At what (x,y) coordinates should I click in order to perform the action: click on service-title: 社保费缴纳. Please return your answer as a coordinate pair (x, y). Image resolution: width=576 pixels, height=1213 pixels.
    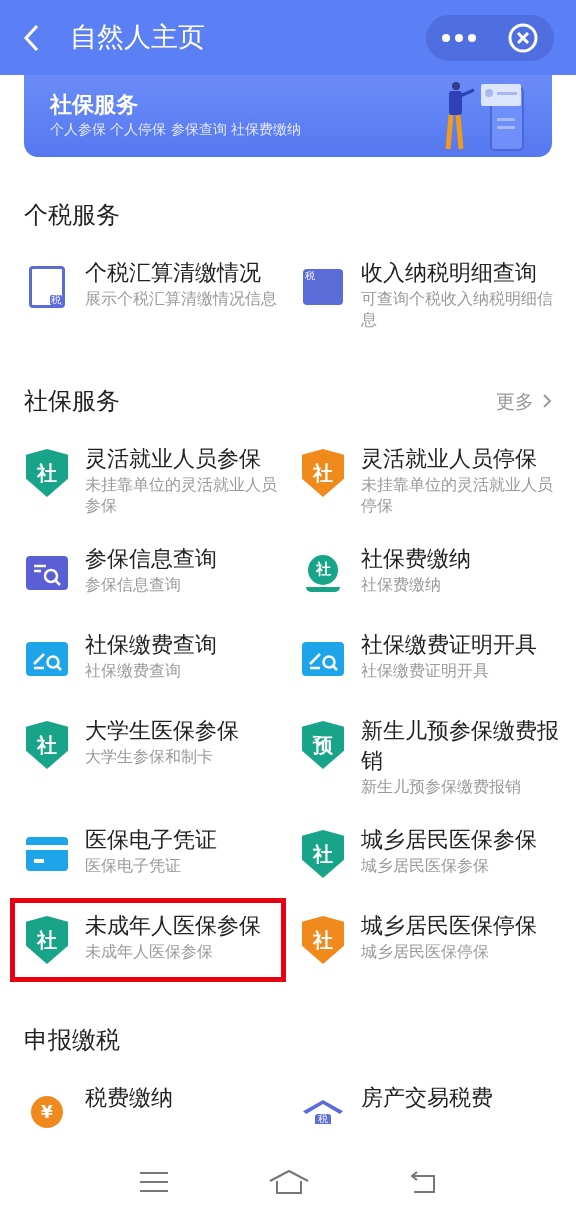
    Looking at the image, I should click on (416, 559).